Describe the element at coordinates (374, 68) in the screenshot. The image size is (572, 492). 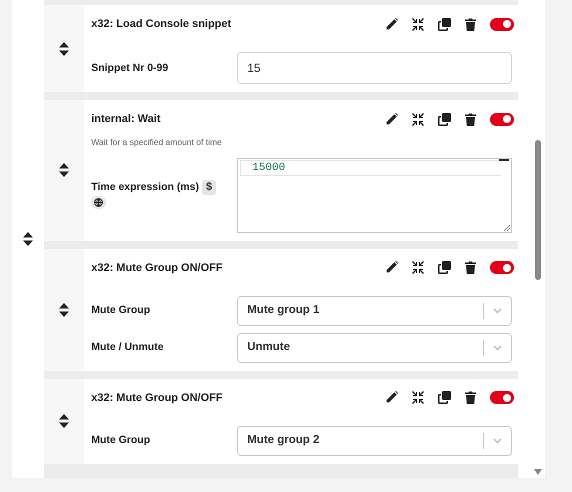
I see `text-field: 15` at that location.